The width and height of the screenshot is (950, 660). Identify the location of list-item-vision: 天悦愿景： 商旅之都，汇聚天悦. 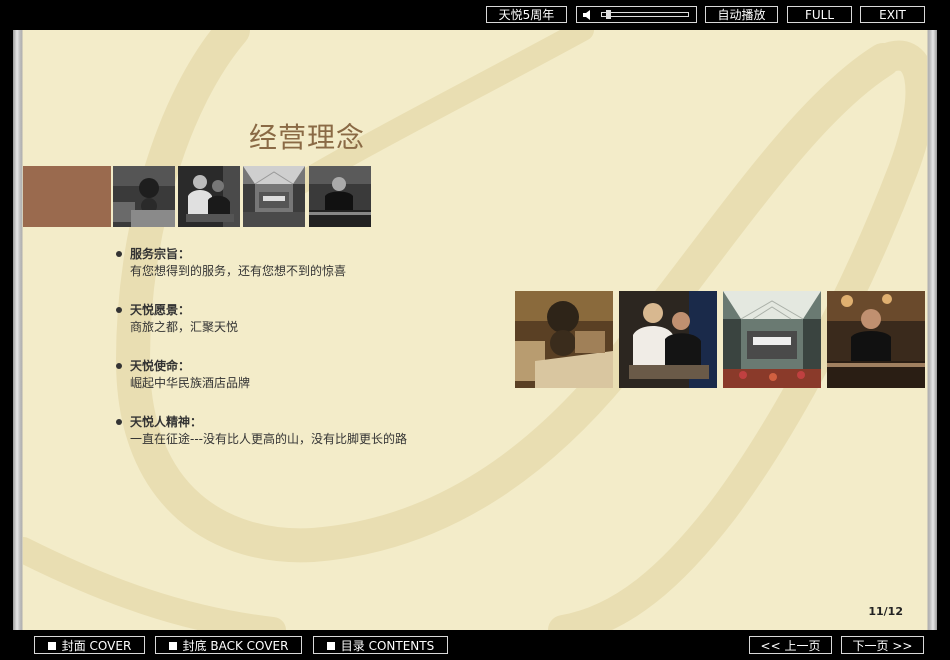
(261, 319).